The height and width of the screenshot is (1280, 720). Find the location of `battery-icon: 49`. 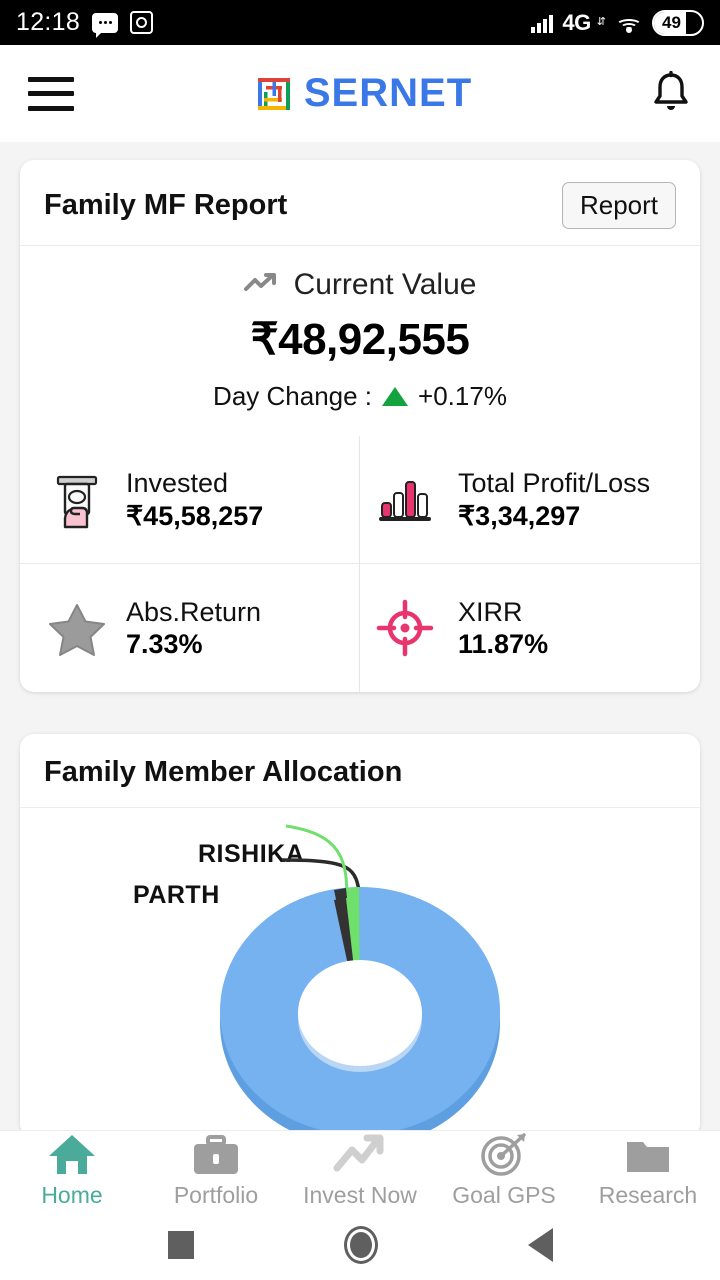

battery-icon: 49 is located at coordinates (678, 22).